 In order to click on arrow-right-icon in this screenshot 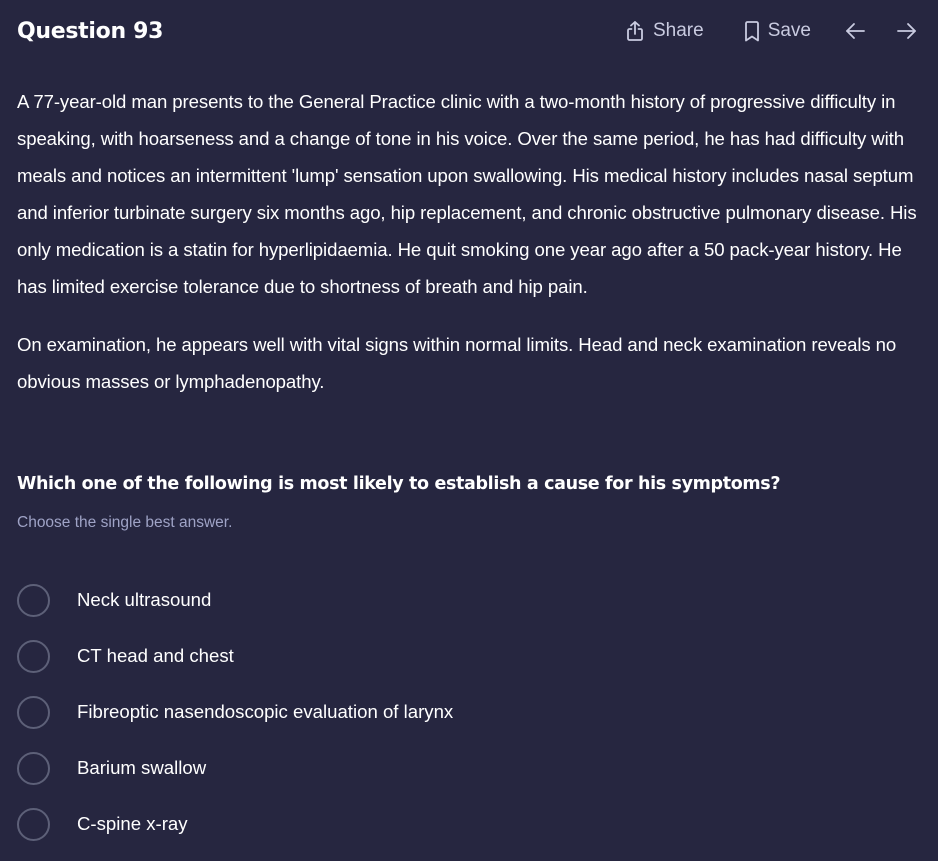, I will do `click(907, 31)`.